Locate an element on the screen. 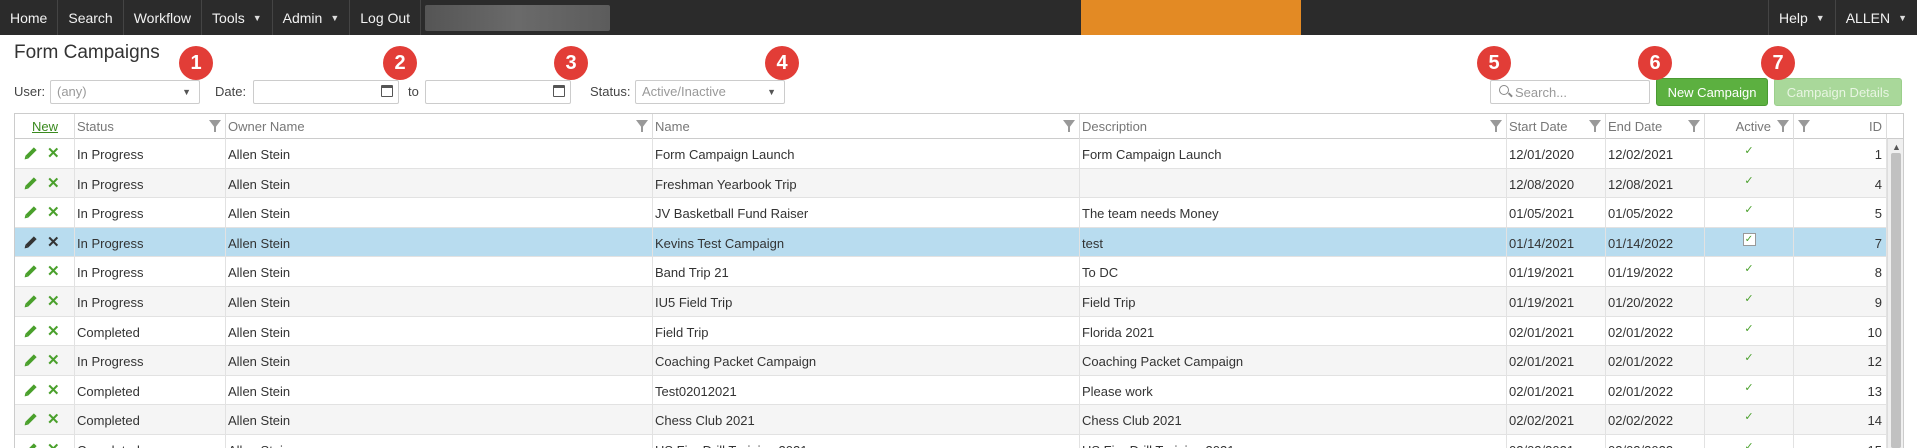 Image resolution: width=1917 pixels, height=448 pixels. cell-name: Field Trip is located at coordinates (866, 331).